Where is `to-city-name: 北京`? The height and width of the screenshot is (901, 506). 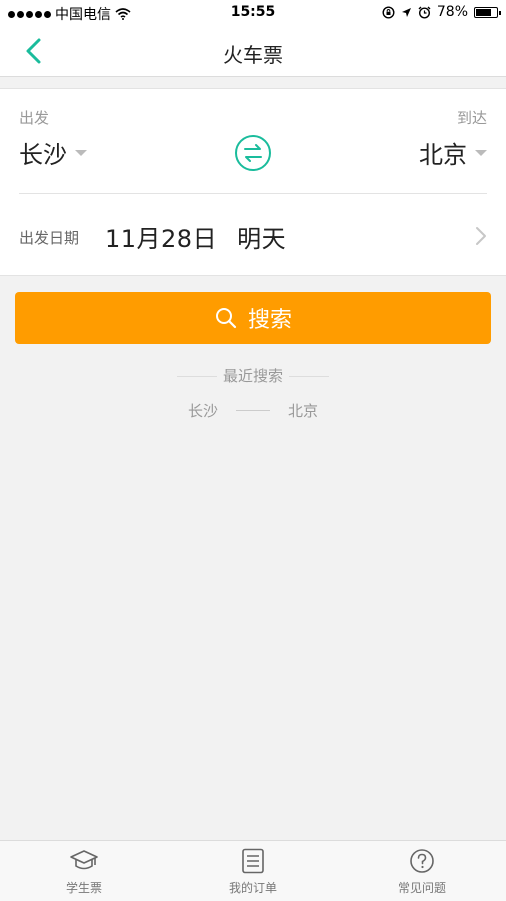 to-city-name: 北京 is located at coordinates (443, 155).